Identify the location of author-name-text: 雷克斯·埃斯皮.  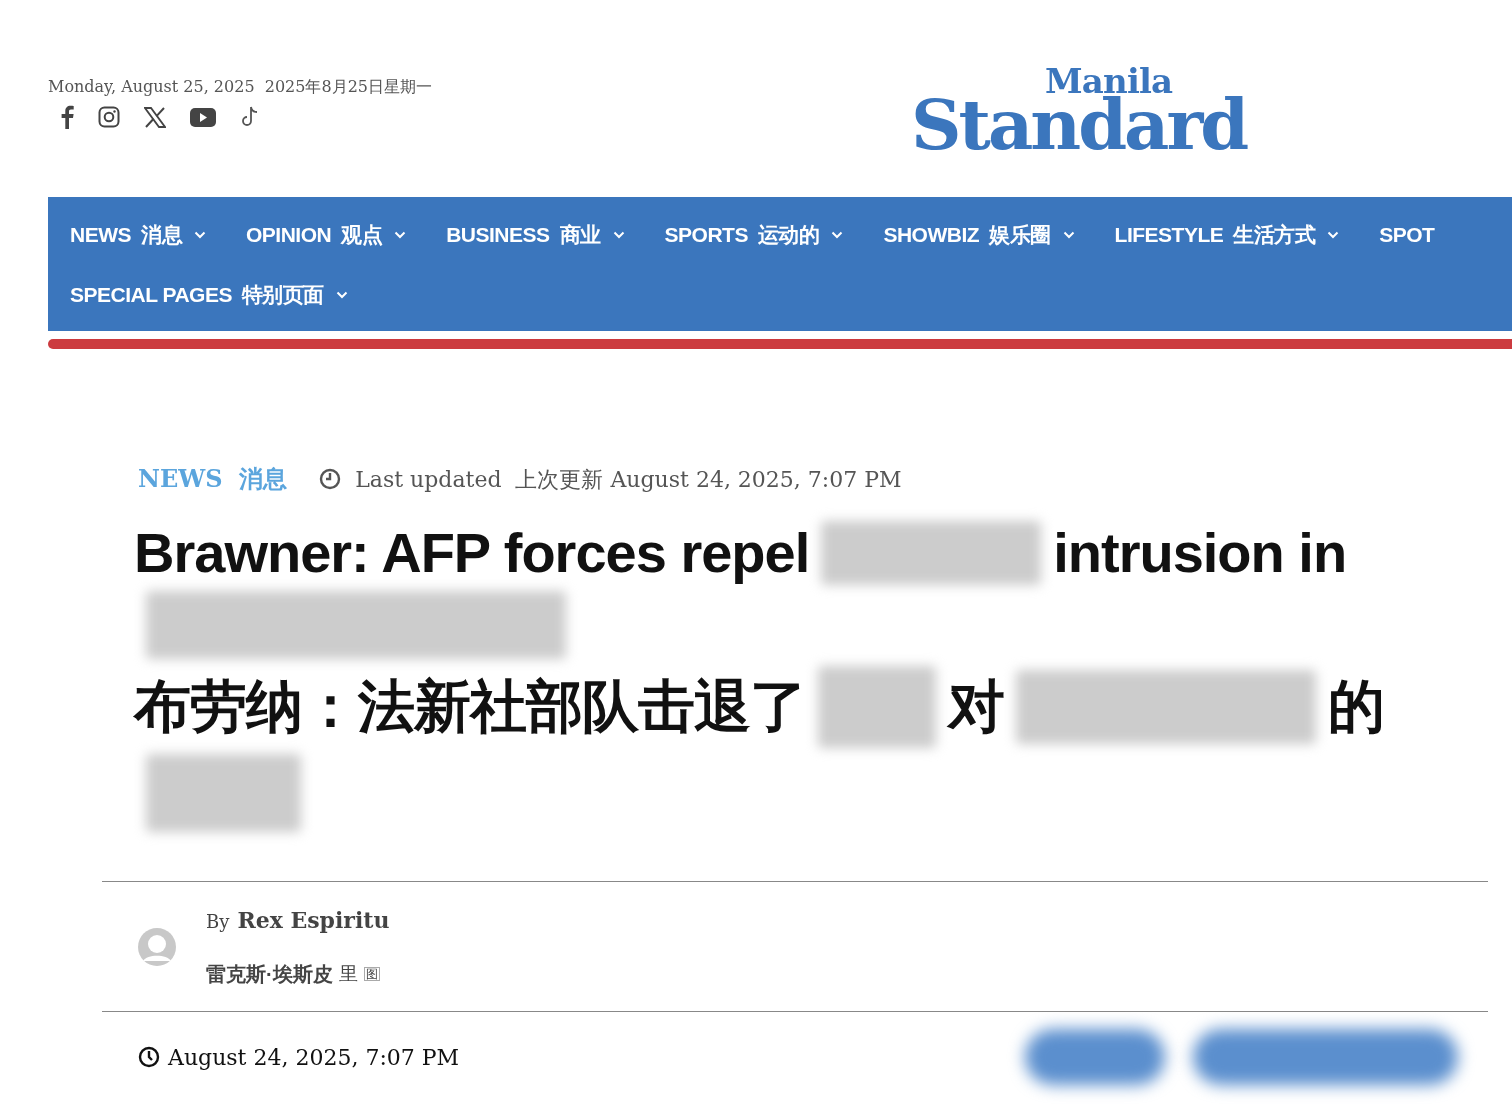
(269, 974).